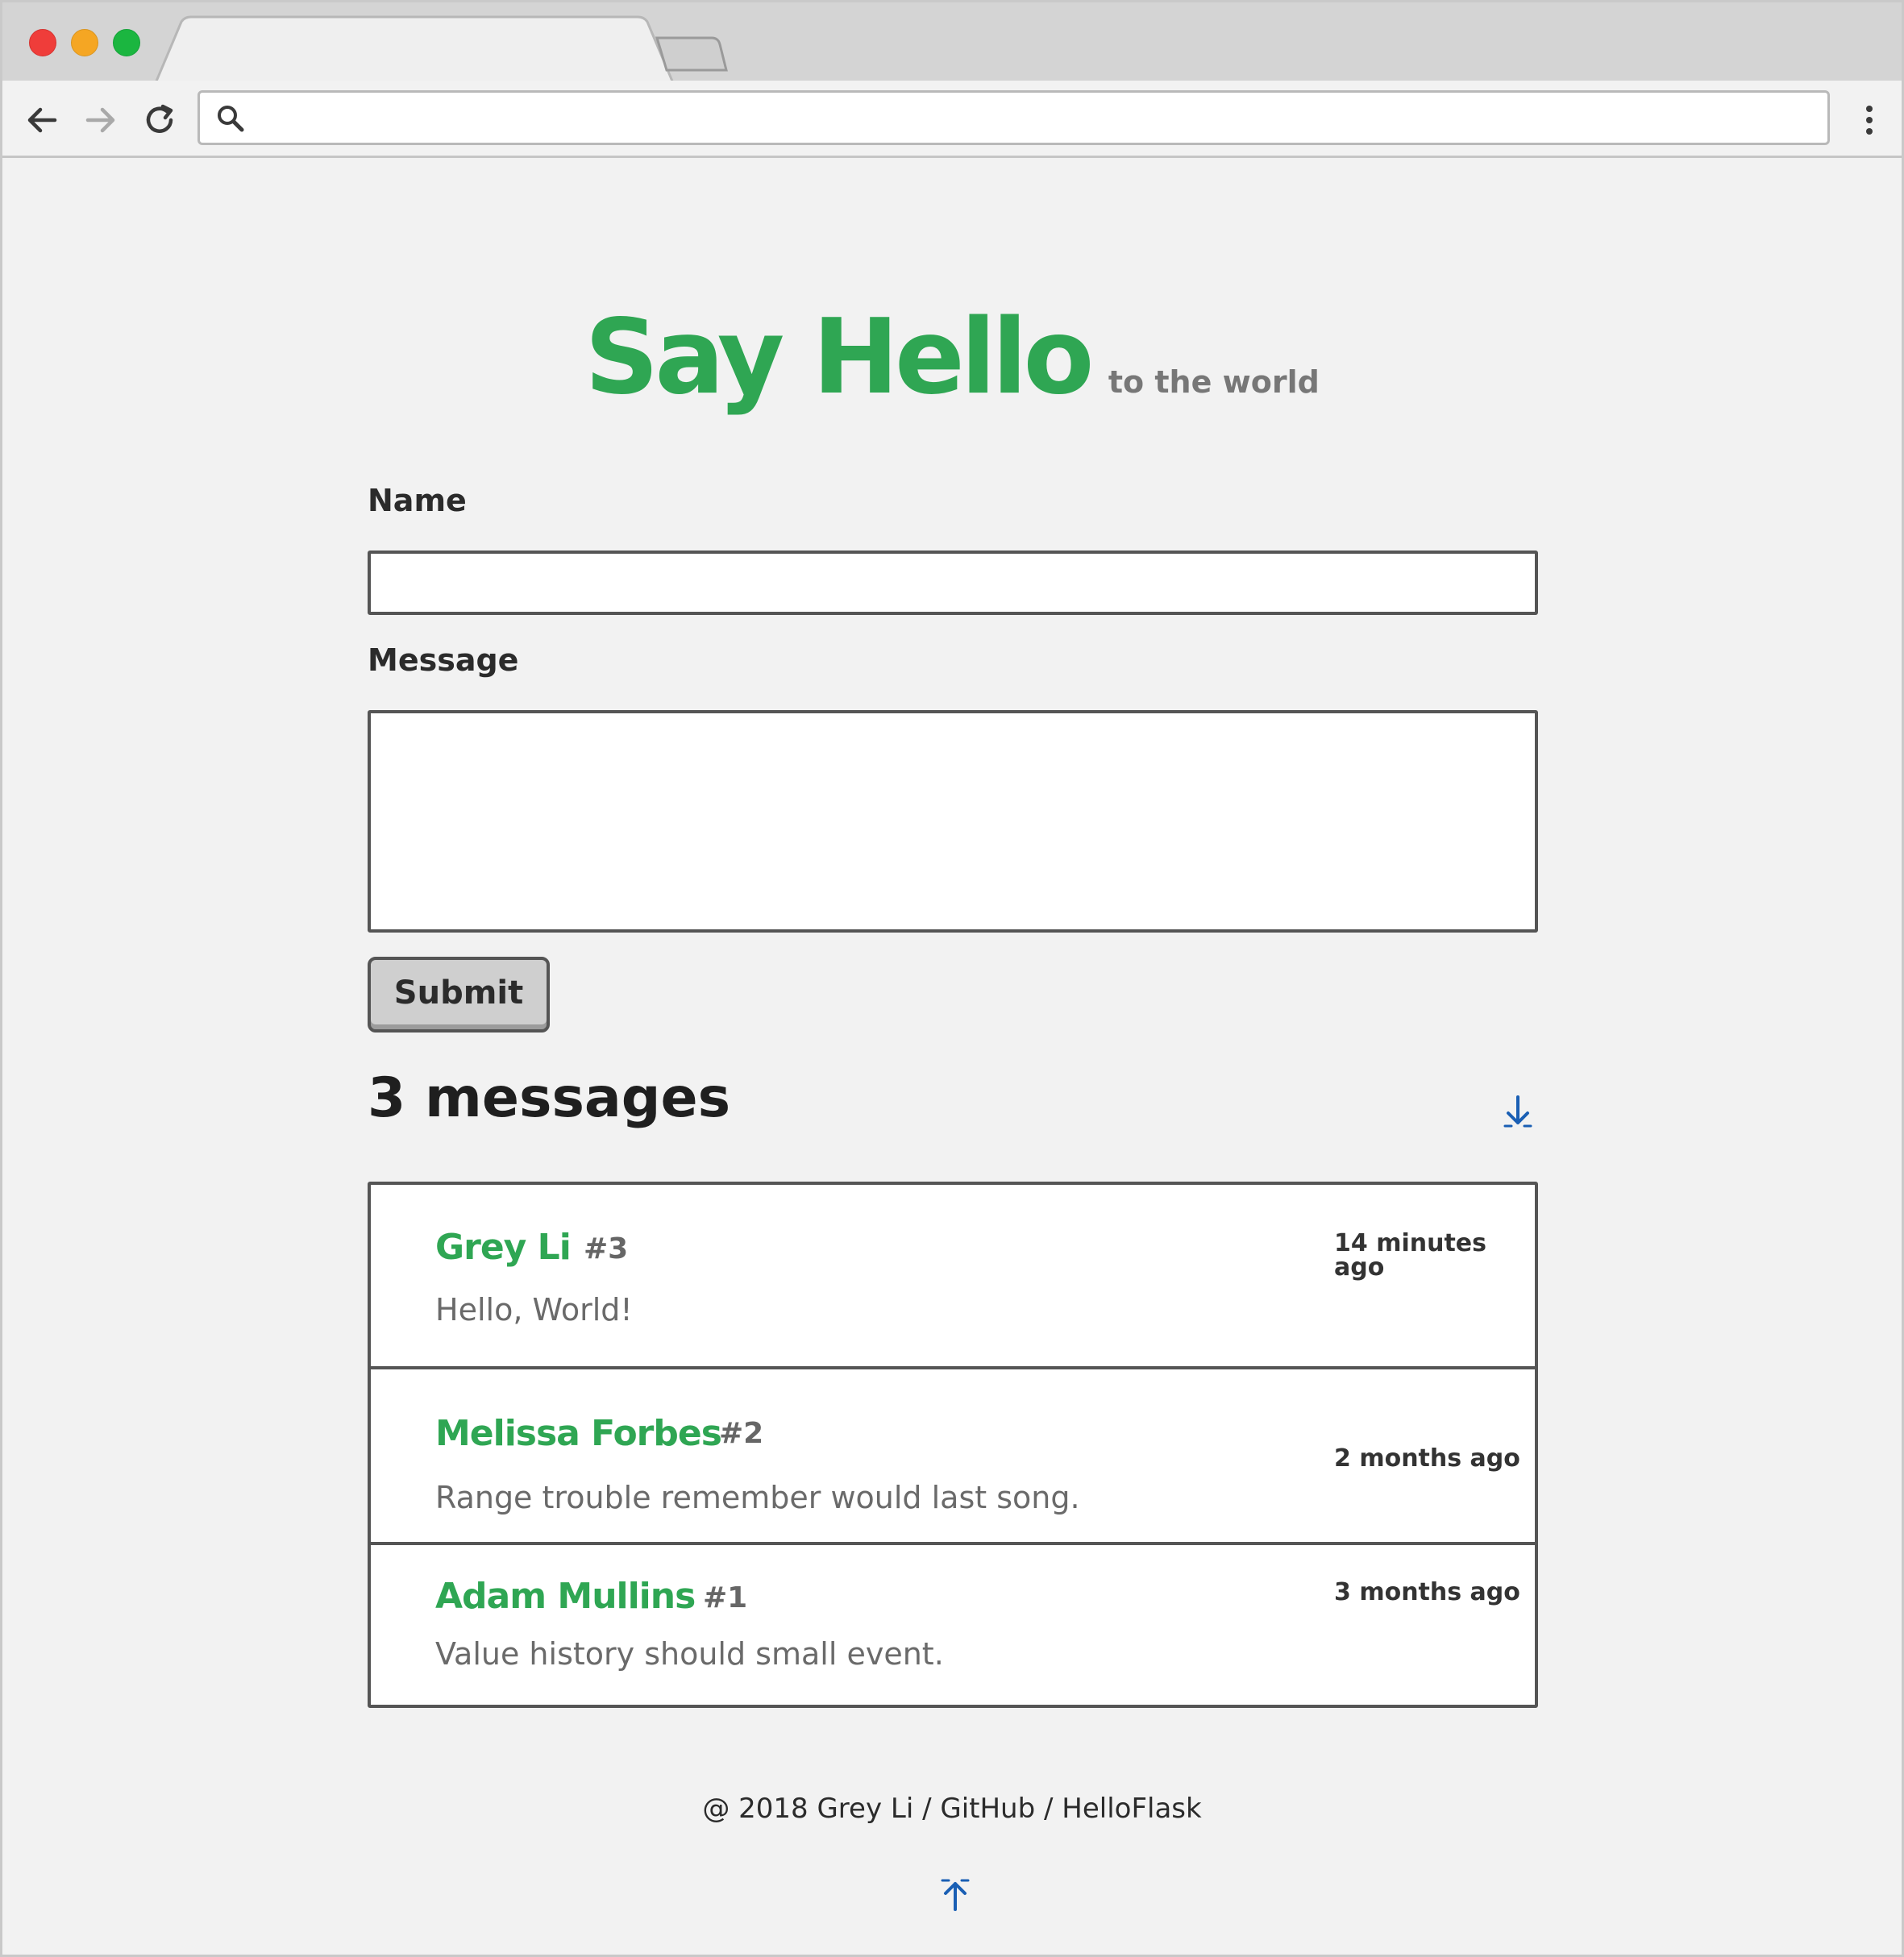  I want to click on message-author: Adam Mullins, so click(565, 1596).